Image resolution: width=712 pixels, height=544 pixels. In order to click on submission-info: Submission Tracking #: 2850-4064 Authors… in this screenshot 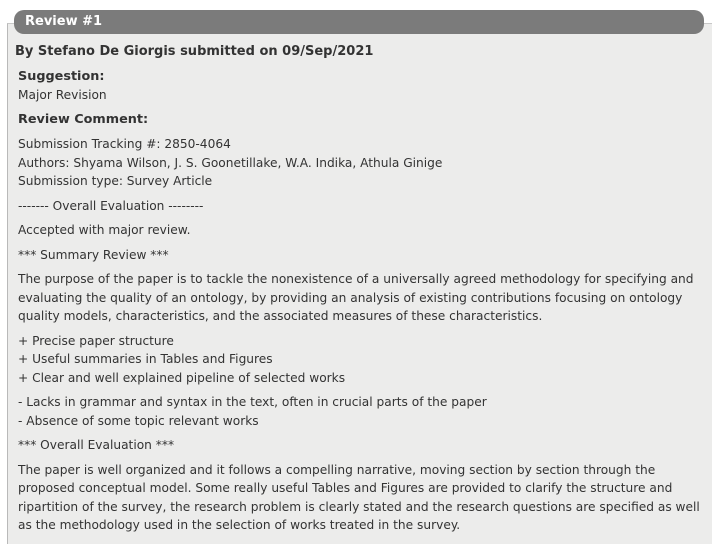, I will do `click(363, 162)`.